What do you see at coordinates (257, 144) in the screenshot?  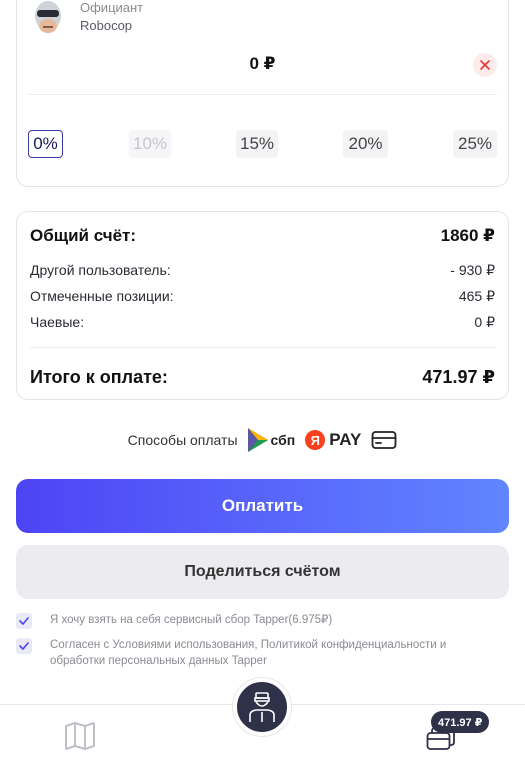 I see `tip-option-15: 15%` at bounding box center [257, 144].